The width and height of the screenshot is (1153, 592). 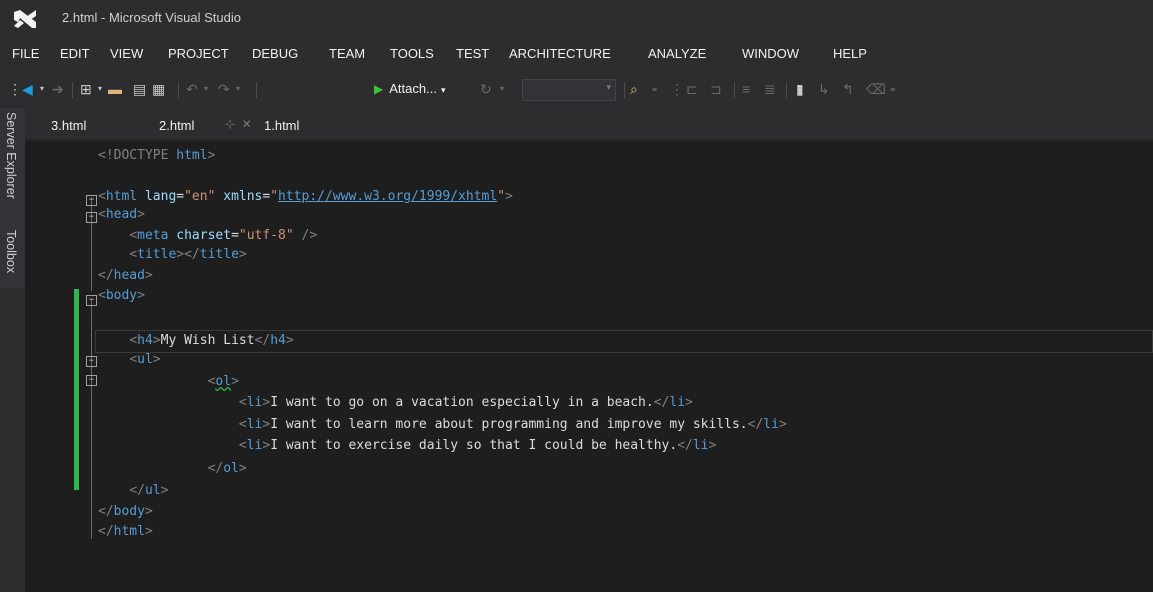 I want to click on server-explorer-tab: Server Explorer, so click(x=11, y=155).